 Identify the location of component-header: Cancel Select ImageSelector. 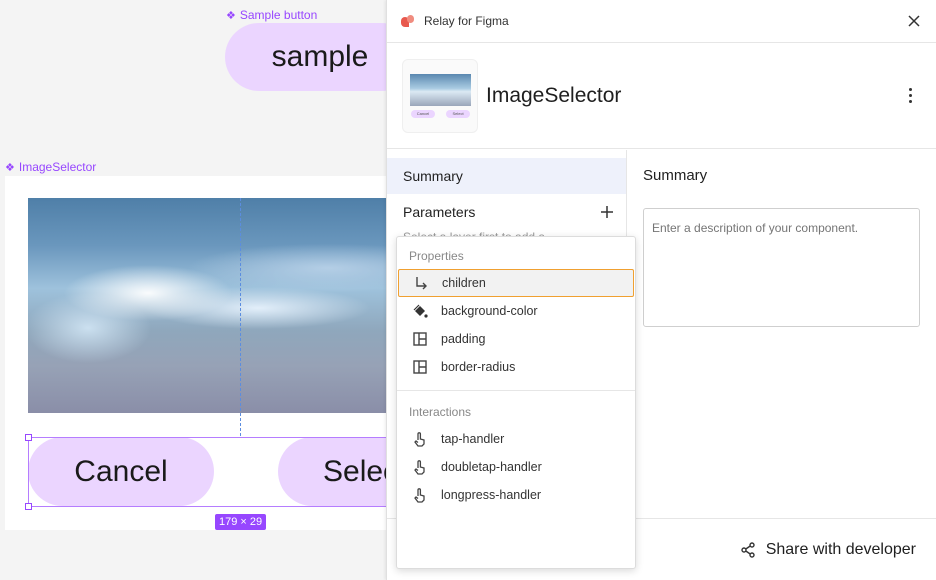
(661, 96).